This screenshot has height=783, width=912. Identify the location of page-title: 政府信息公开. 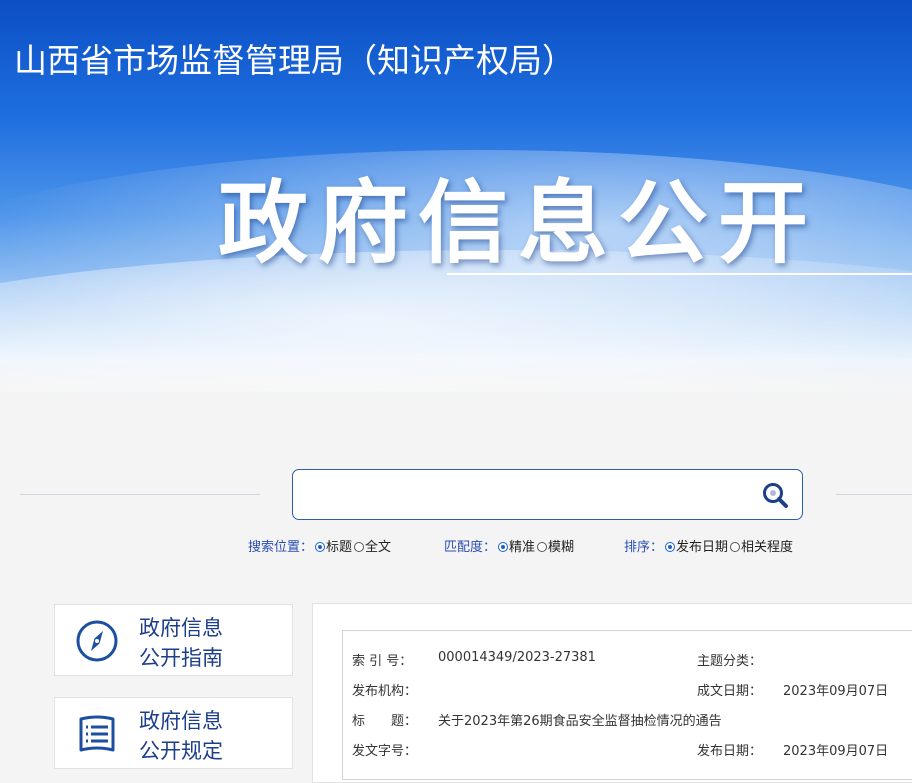
(518, 223).